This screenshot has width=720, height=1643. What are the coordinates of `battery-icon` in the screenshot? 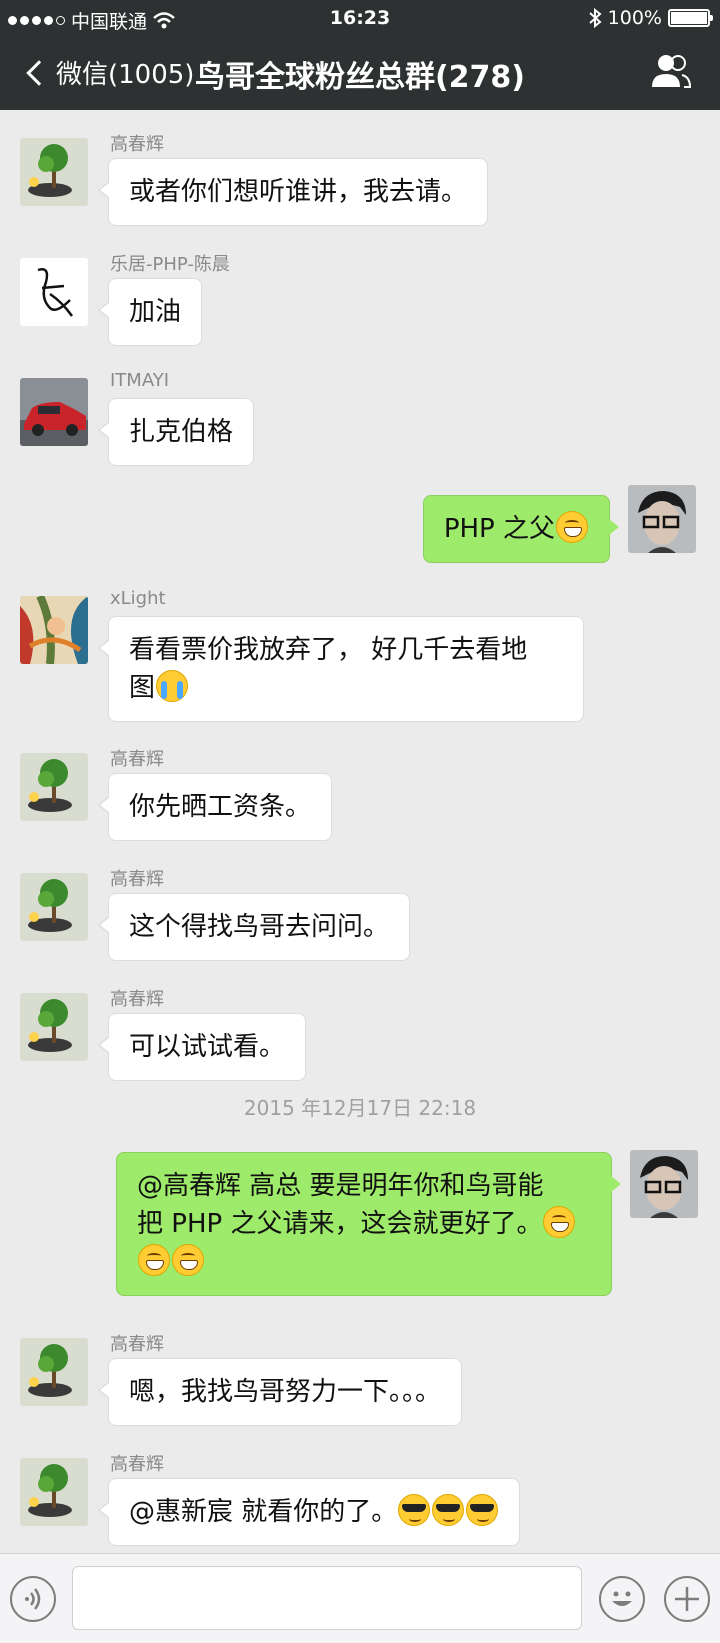 It's located at (690, 18).